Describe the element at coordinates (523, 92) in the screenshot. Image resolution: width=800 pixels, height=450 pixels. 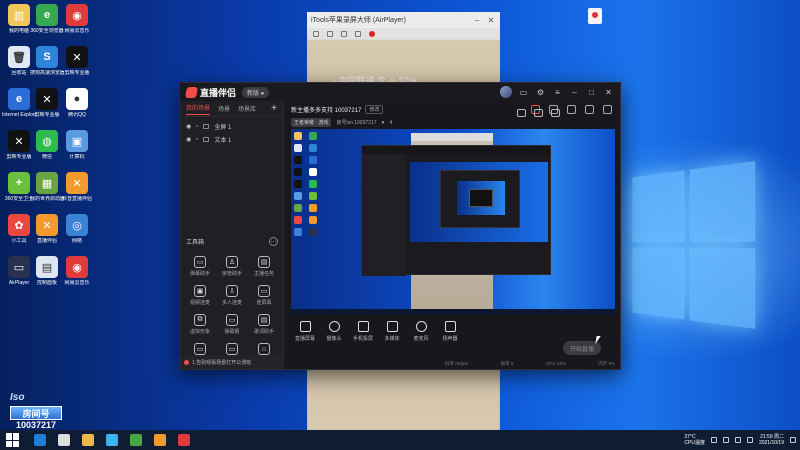
I see `message-icon: ▭` at that location.